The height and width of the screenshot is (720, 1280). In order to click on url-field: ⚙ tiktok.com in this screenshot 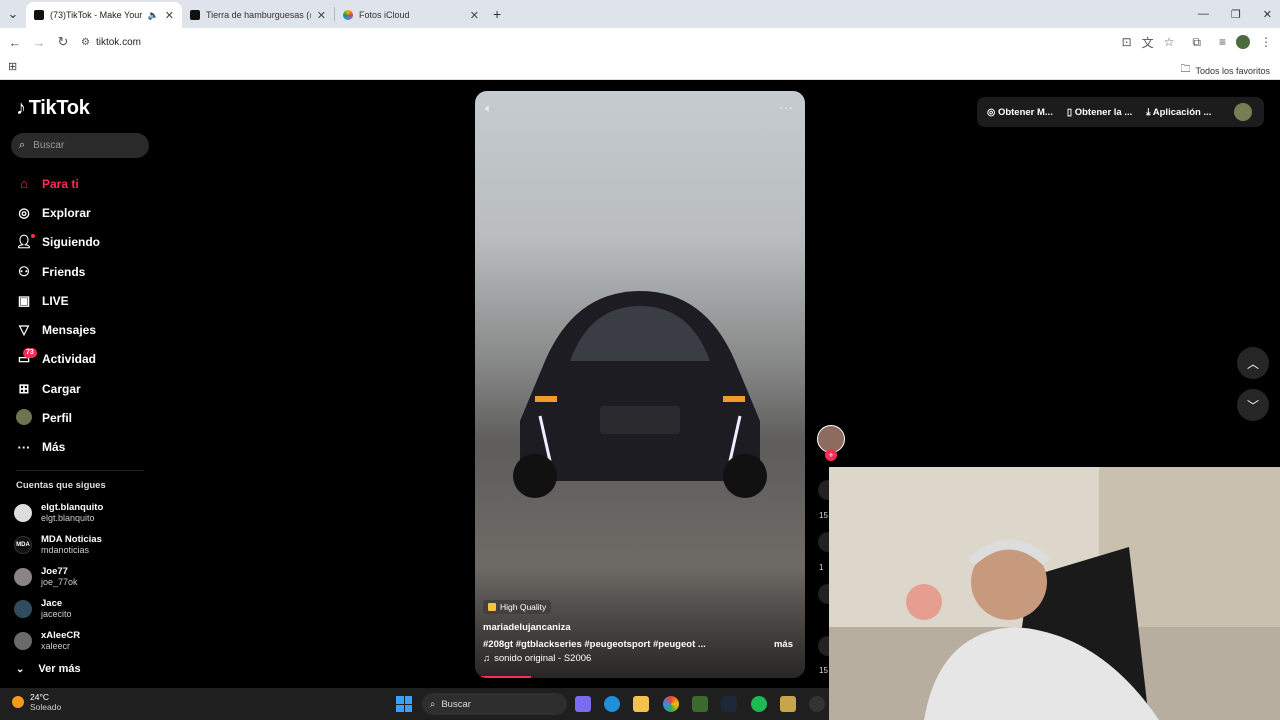, I will do `click(111, 42)`.